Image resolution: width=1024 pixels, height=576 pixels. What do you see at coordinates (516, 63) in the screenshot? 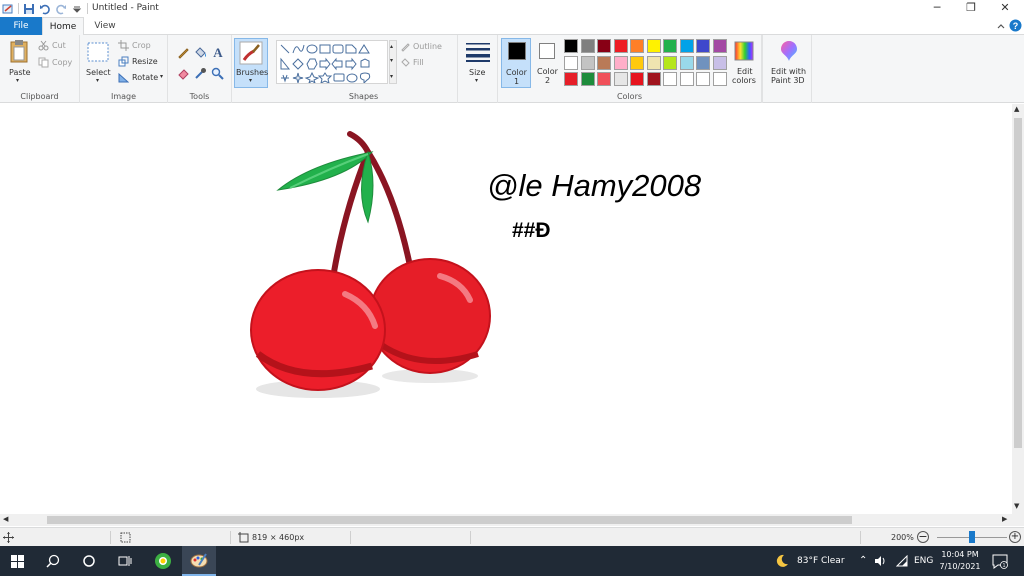
I see `color1-button: Color 1` at bounding box center [516, 63].